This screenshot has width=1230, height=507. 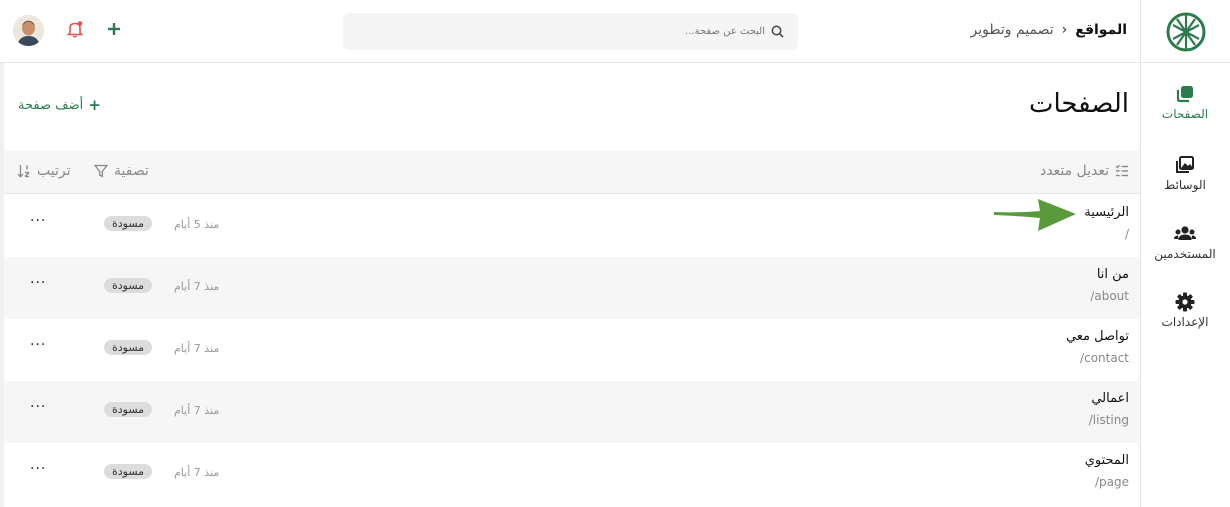 What do you see at coordinates (101, 171) in the screenshot?
I see `filter-icon` at bounding box center [101, 171].